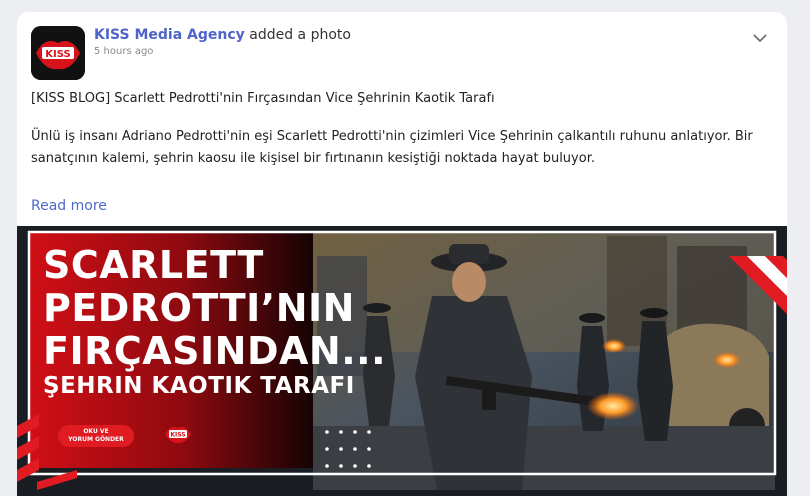 The height and width of the screenshot is (496, 810). What do you see at coordinates (199, 386) in the screenshot?
I see `banner-subtitle: ŞEHRIN KAOTIK TARAFI` at bounding box center [199, 386].